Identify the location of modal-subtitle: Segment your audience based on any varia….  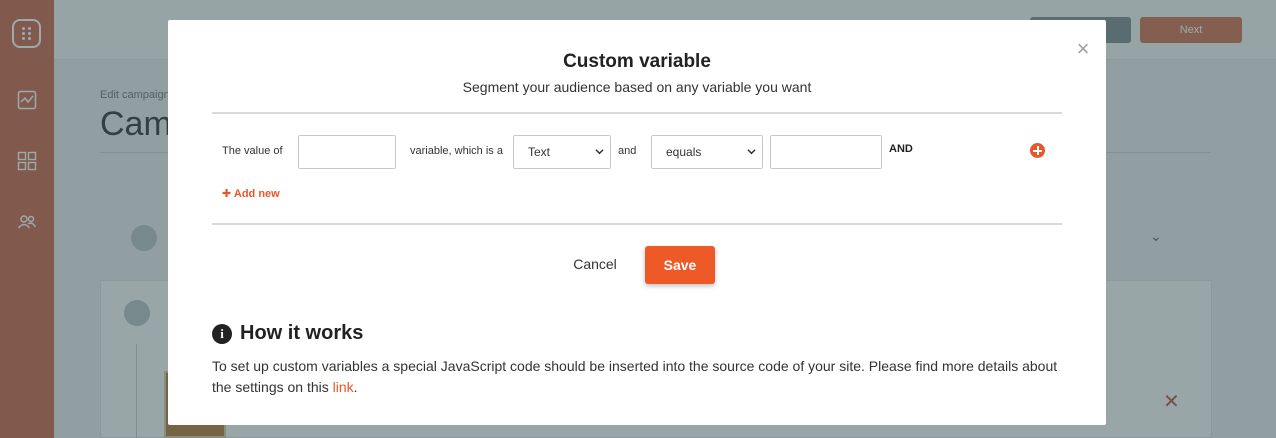
(637, 87).